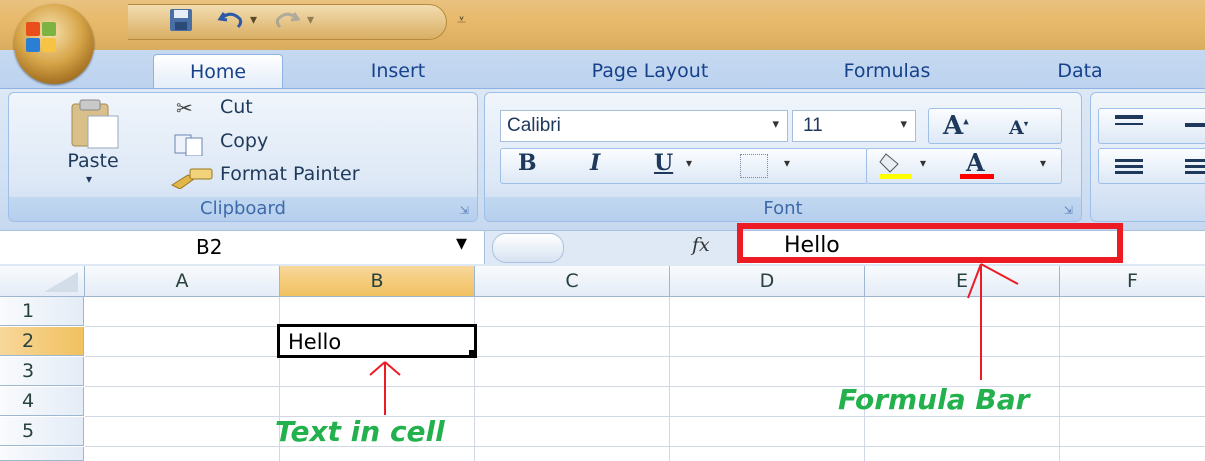  I want to click on formula-bar-arrow, so click(993, 321).